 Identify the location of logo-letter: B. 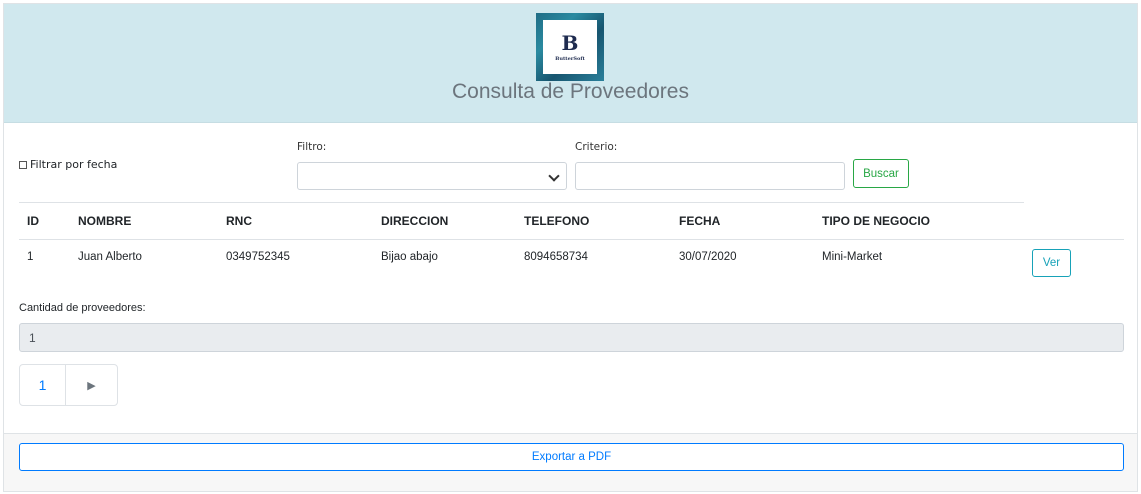
(570, 42).